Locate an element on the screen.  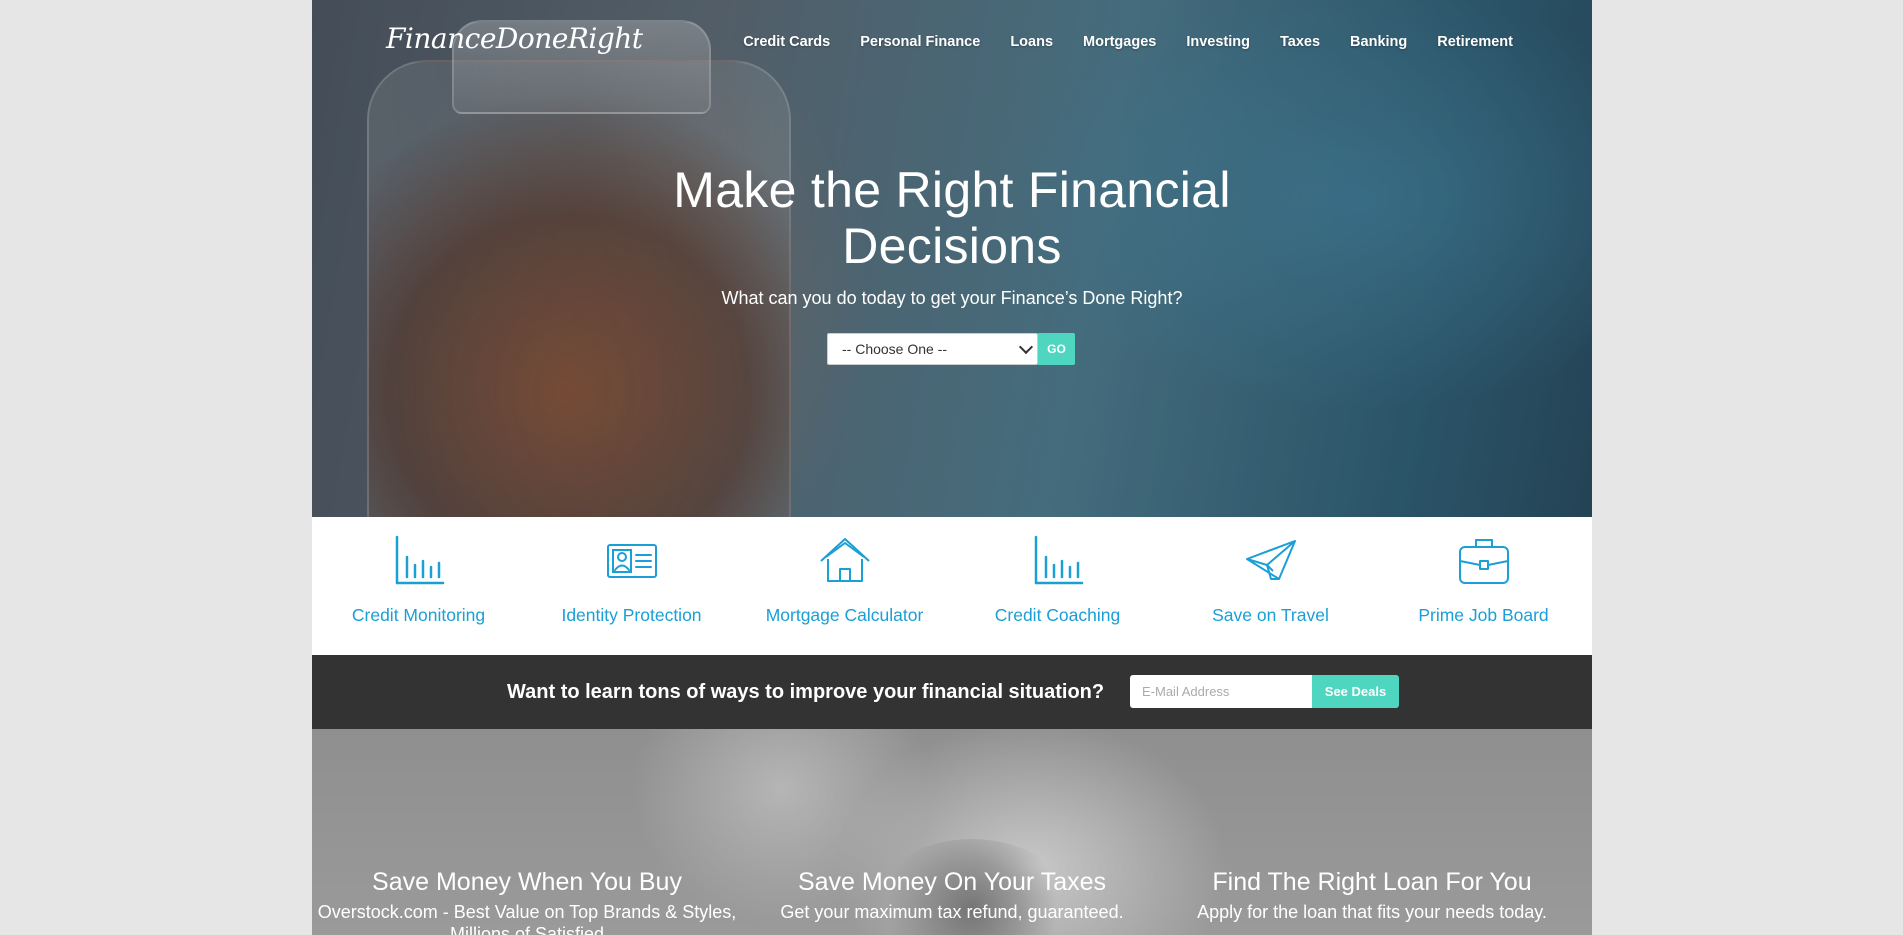
nav-item-banking: Banking is located at coordinates (1378, 42).